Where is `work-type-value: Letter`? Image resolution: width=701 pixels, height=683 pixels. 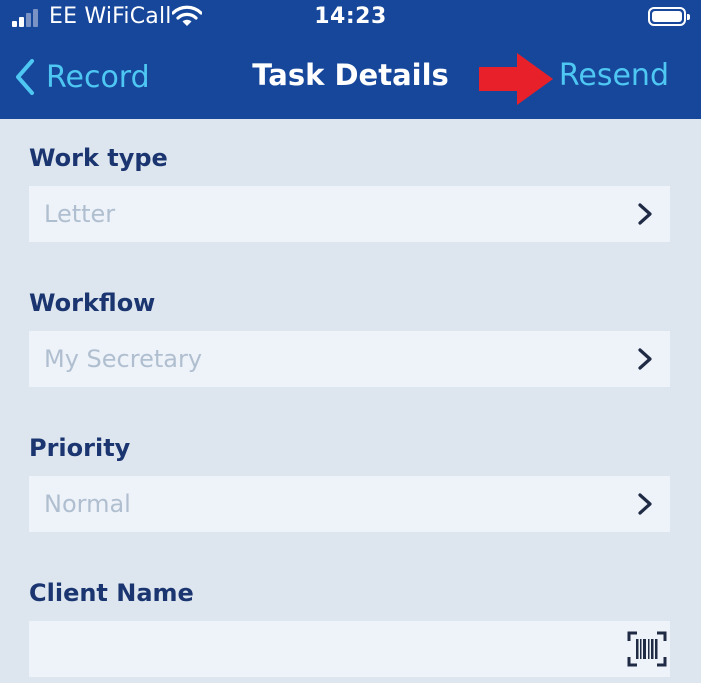
work-type-value: Letter is located at coordinates (80, 214).